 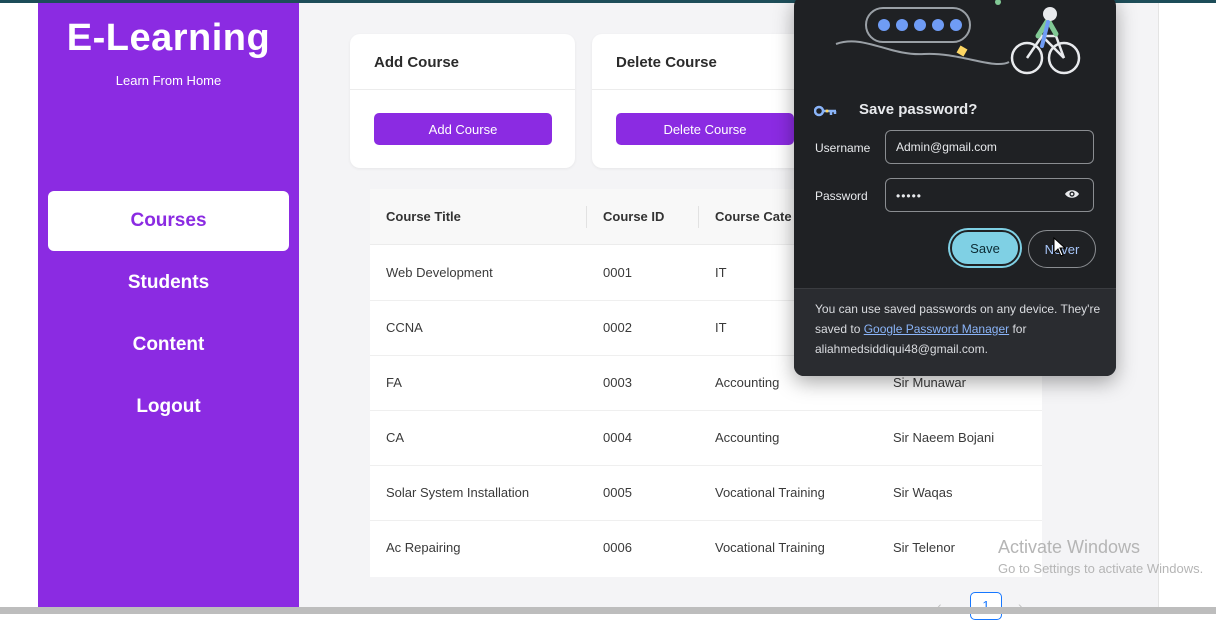 I want to click on cursor-icon, so click(x=1060, y=247).